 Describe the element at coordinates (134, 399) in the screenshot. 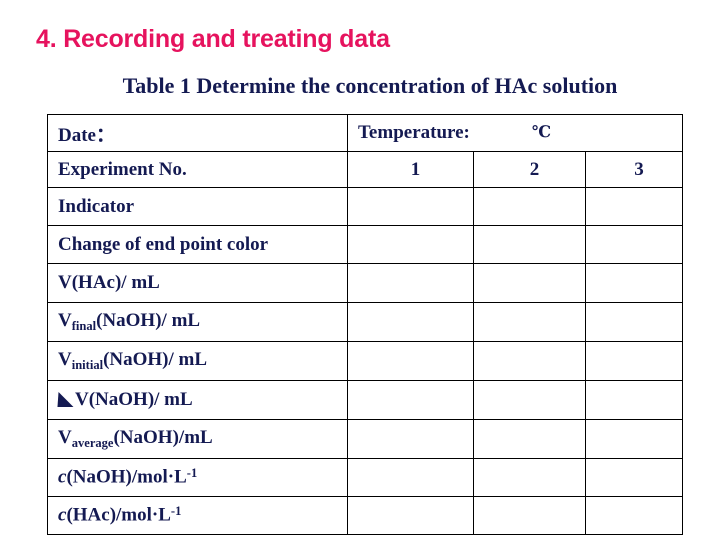

I see `delta-v-rest: V(NaOH)/ mL` at that location.